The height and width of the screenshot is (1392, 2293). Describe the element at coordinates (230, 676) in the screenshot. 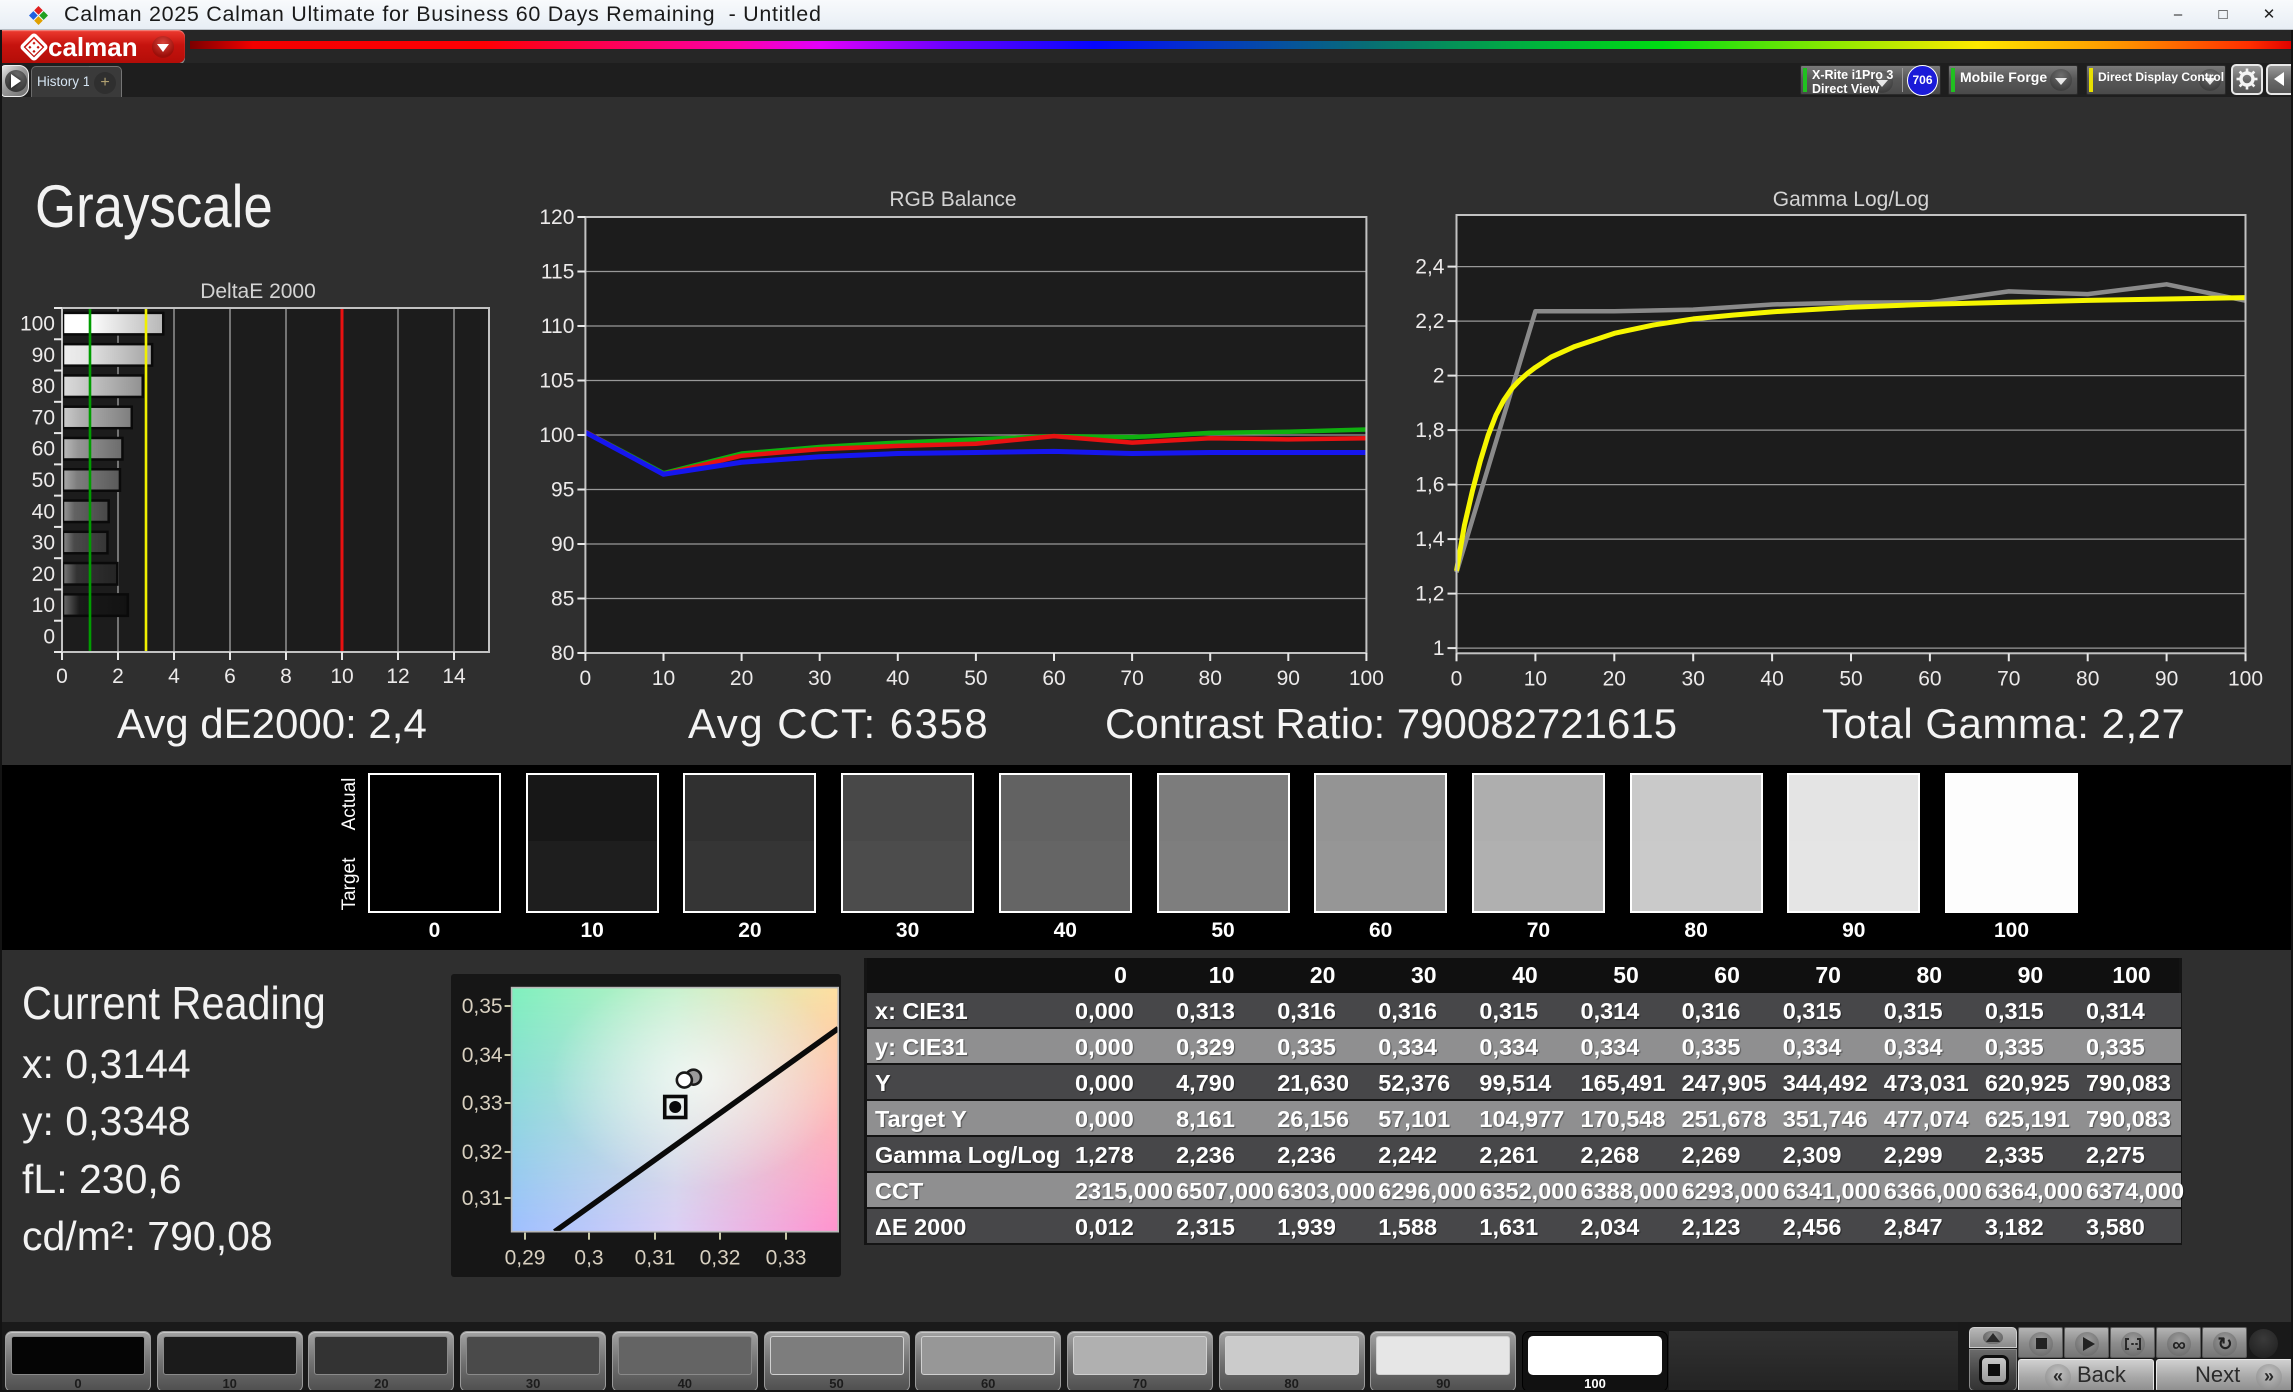

I see `svg-text: 6` at that location.